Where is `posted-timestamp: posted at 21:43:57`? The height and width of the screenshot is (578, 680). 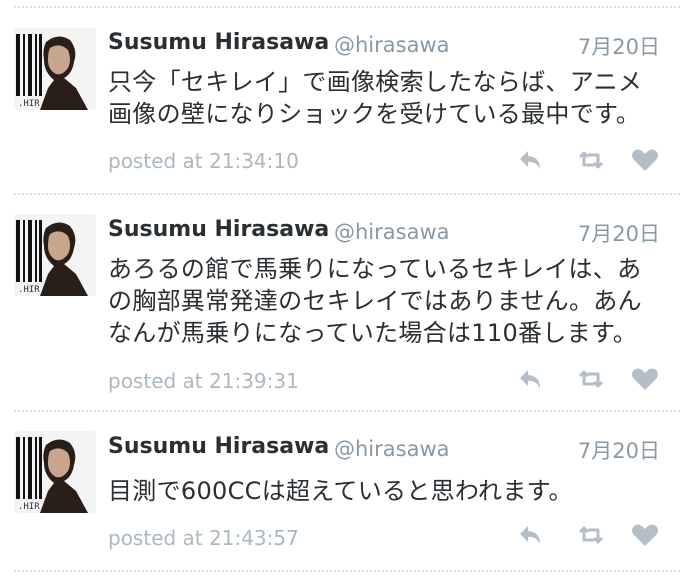
posted-timestamp: posted at 21:43:57 is located at coordinates (203, 538).